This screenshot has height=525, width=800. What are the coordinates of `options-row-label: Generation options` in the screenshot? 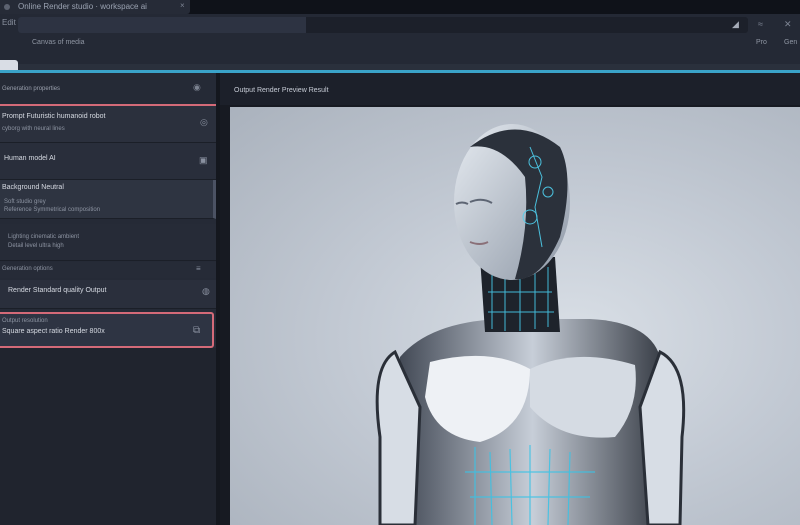 It's located at (27, 269).